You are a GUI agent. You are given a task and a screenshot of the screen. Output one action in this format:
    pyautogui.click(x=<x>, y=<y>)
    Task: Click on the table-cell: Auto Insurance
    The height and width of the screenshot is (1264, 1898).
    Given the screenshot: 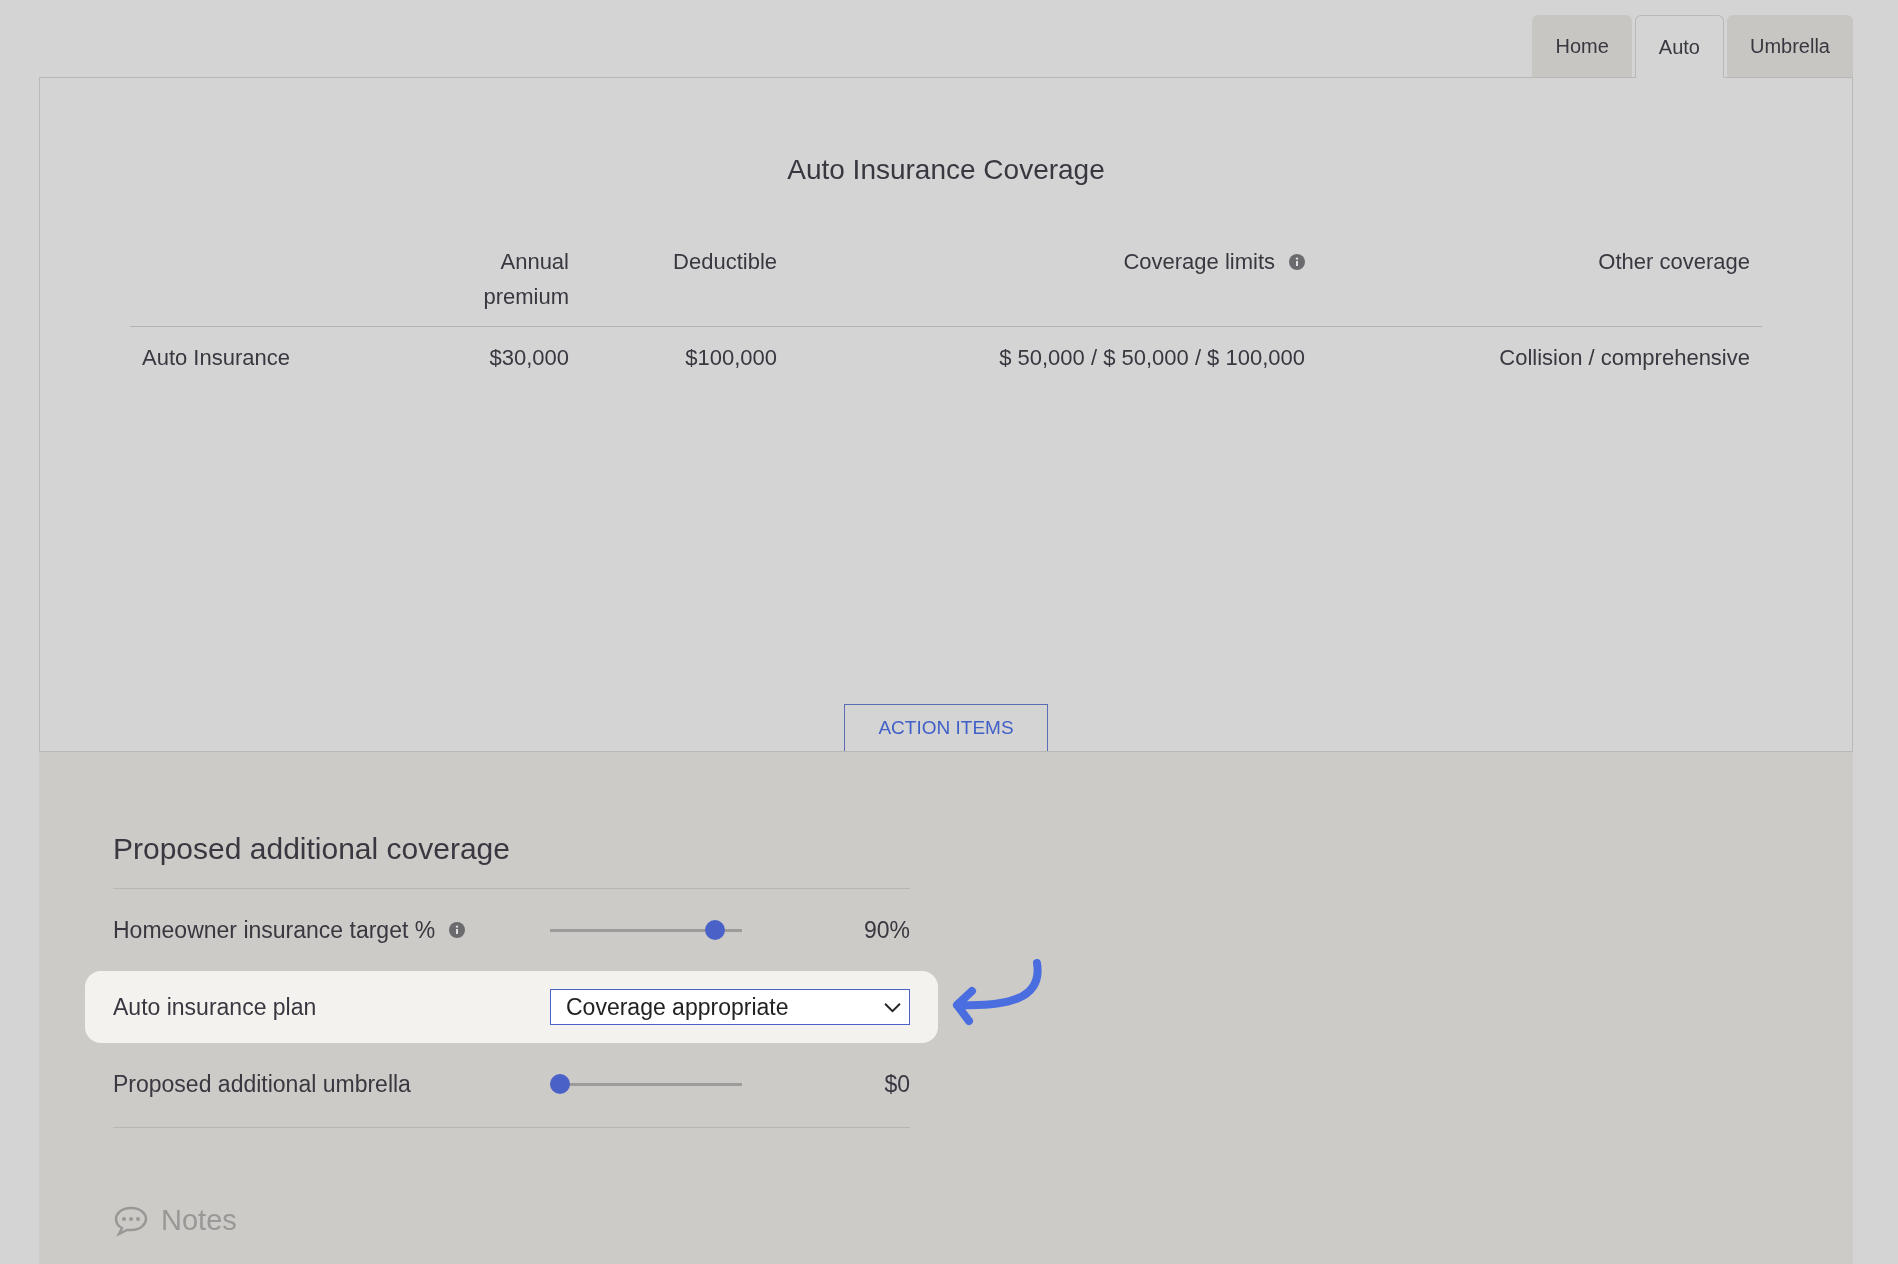 What is the action you would take?
    pyautogui.click(x=216, y=357)
    